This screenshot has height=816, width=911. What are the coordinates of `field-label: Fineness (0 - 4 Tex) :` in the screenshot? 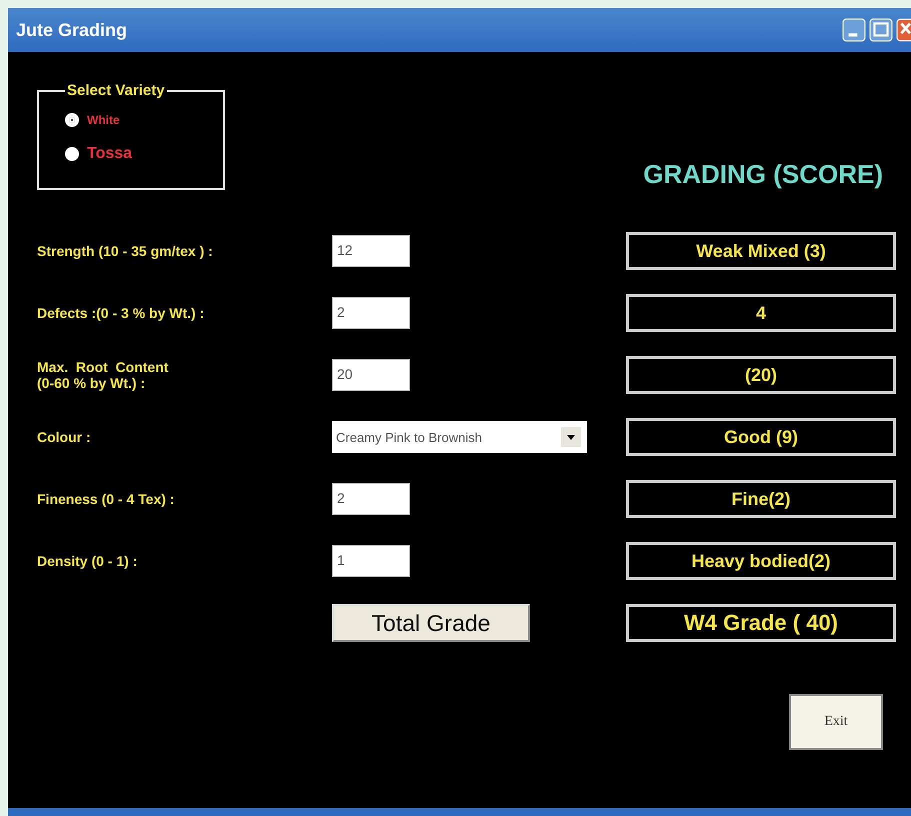 It's located at (106, 499).